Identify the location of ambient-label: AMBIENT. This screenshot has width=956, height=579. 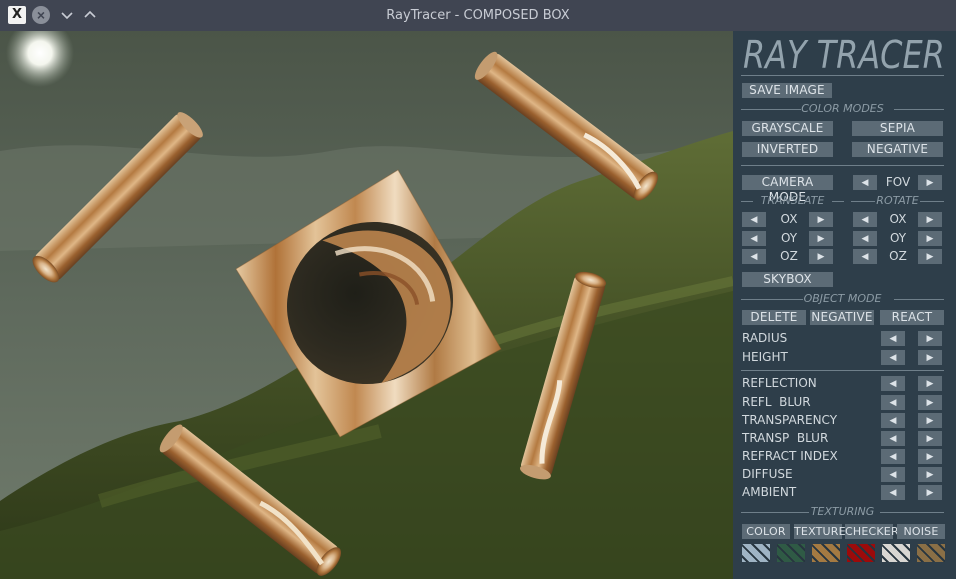
(769, 492).